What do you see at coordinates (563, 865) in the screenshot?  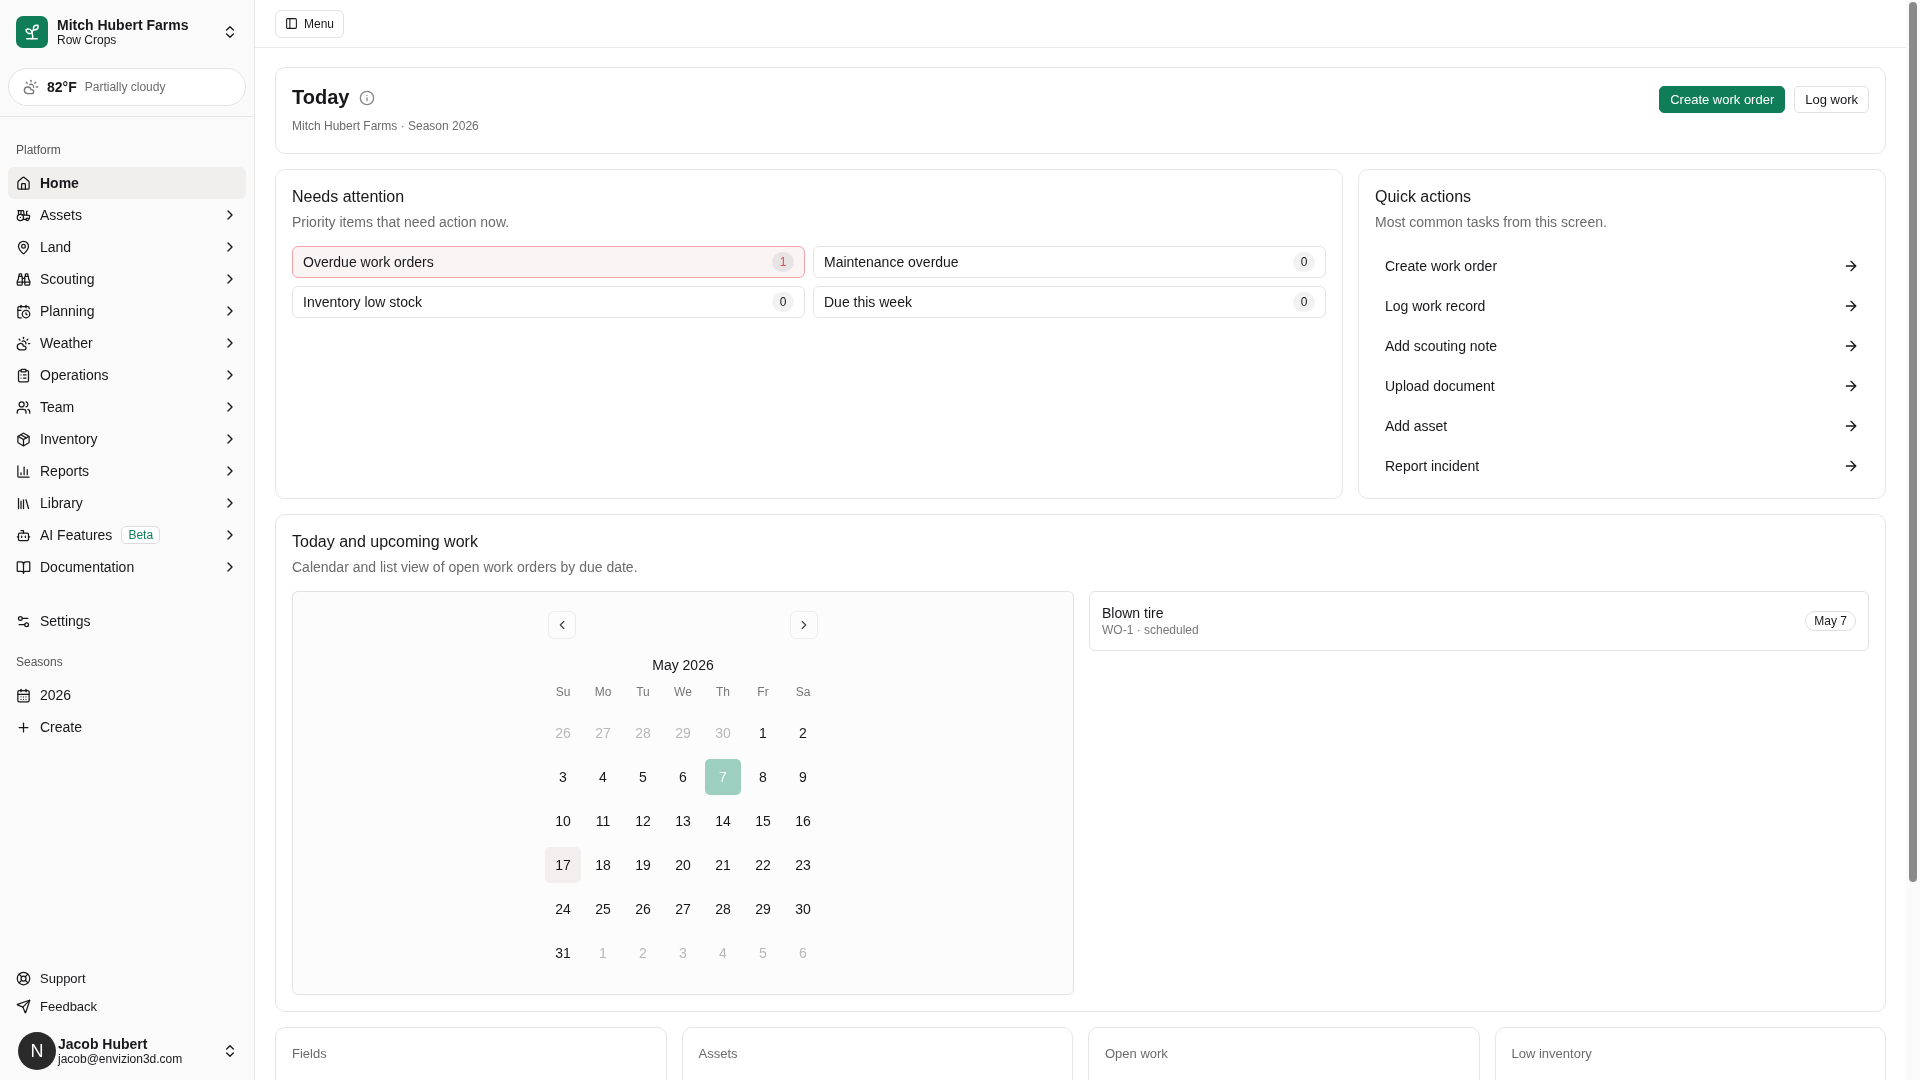 I see `calendar-day: 17` at bounding box center [563, 865].